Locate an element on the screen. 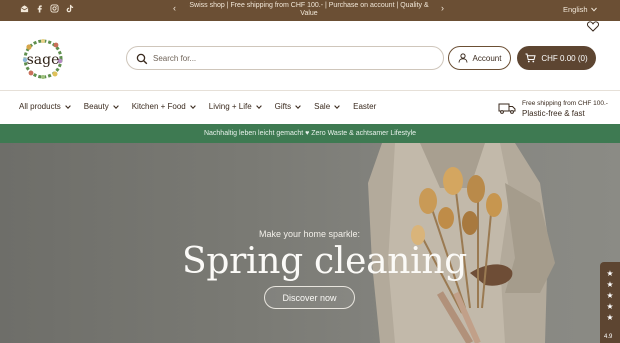  nav-item-label: Gifts is located at coordinates (283, 106).